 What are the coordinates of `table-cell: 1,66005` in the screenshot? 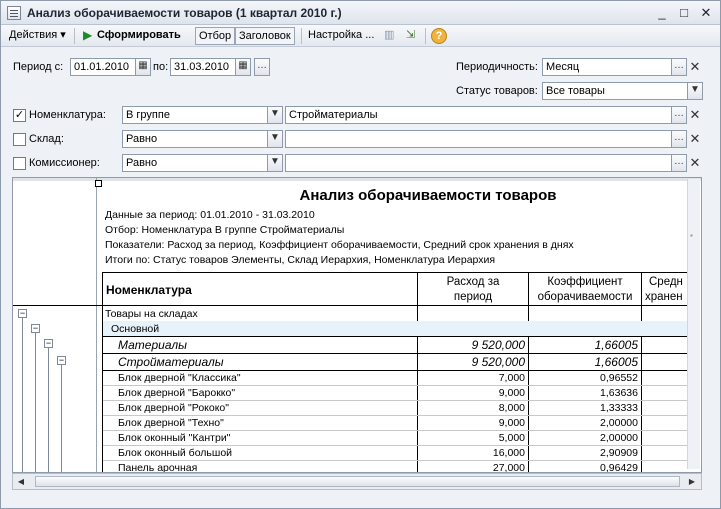 It's located at (616, 345).